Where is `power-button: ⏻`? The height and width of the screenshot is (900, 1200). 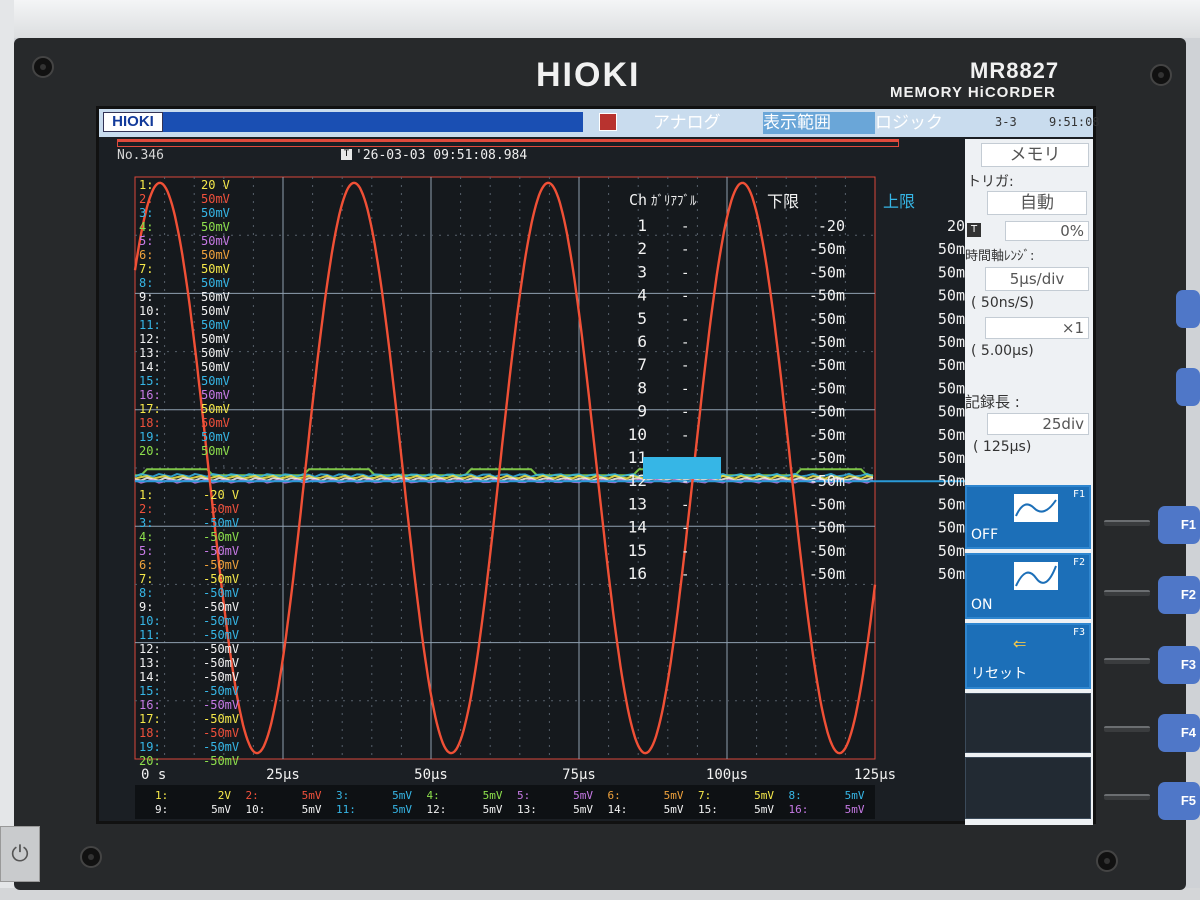
power-button: ⏻ is located at coordinates (20, 854).